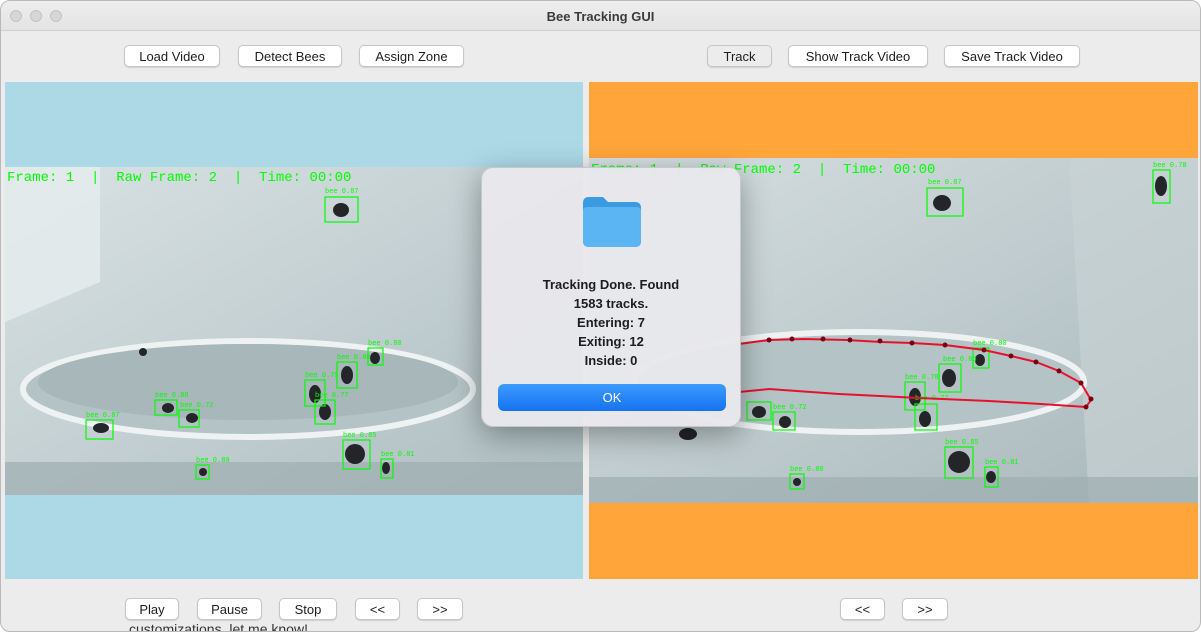  Describe the element at coordinates (440, 609) in the screenshot. I see `next-frame-button: >>` at that location.